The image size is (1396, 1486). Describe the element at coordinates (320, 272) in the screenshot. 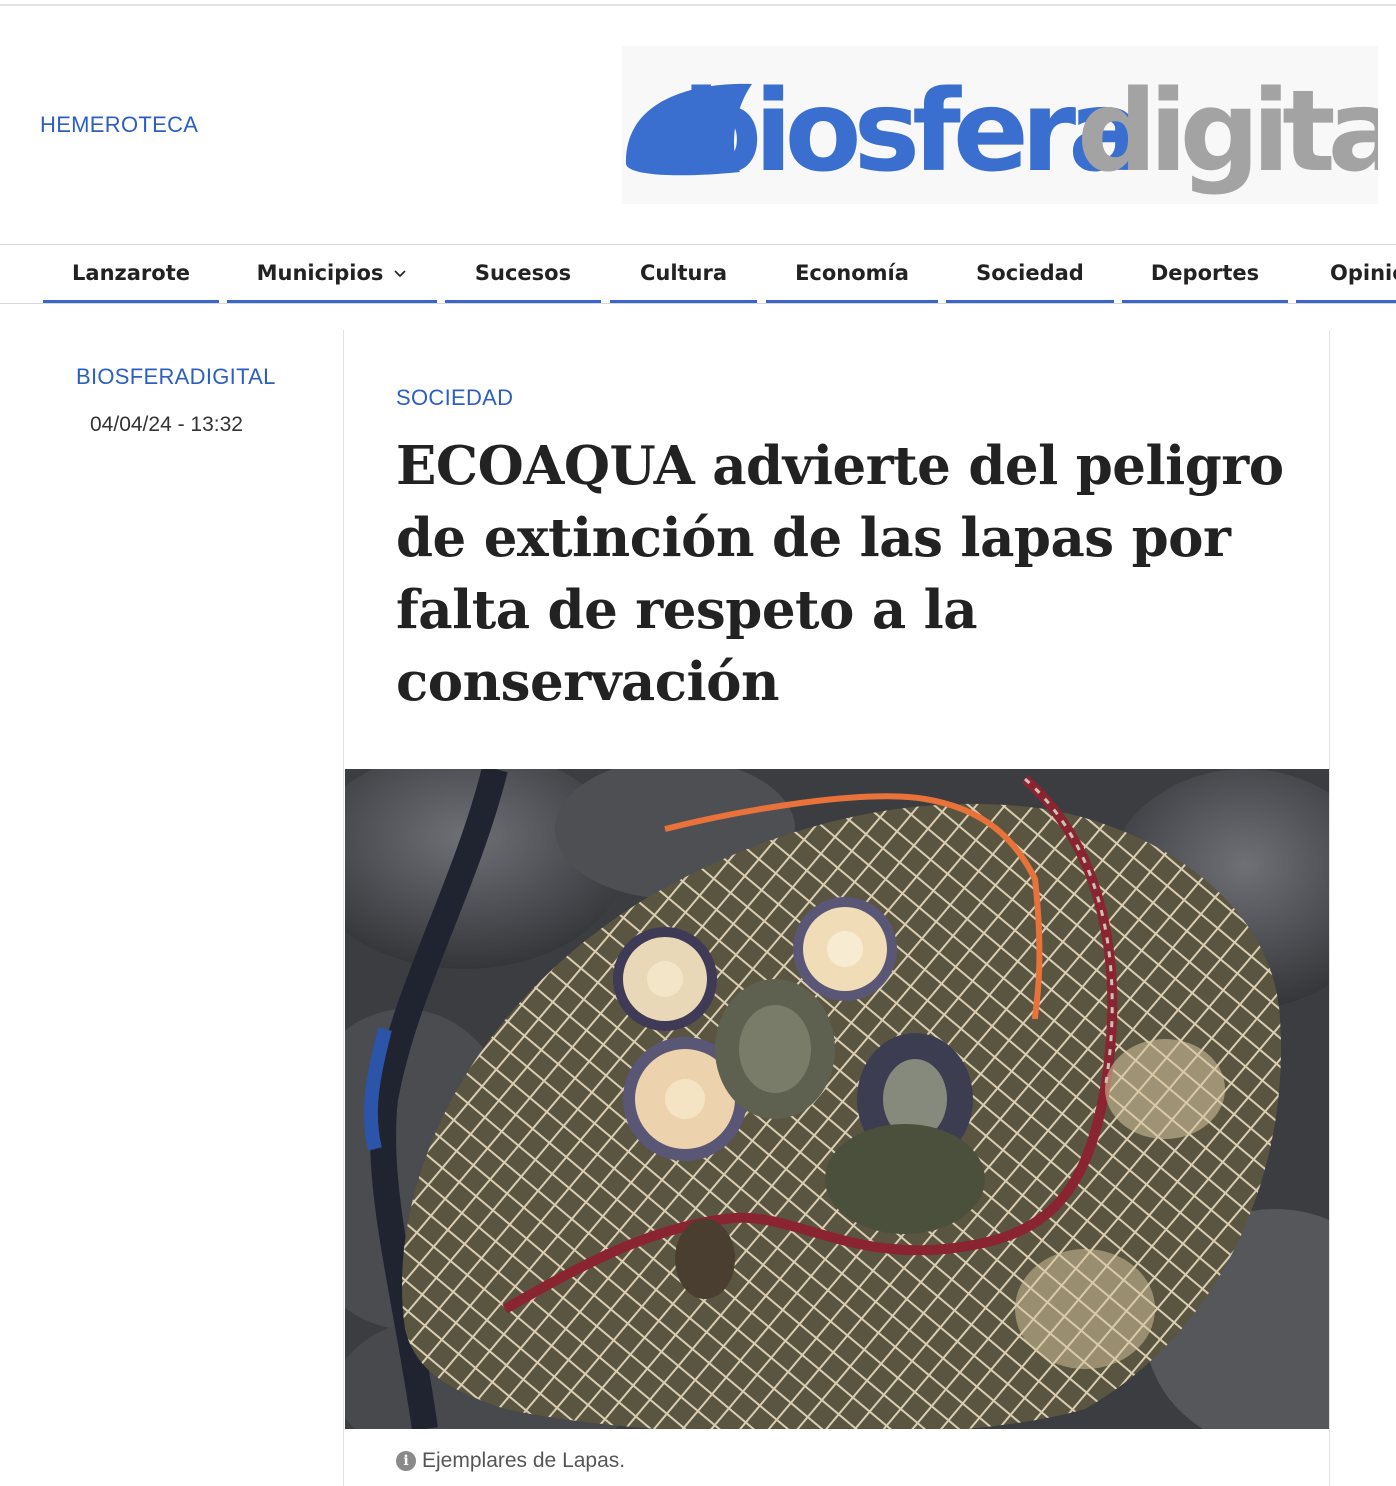

I see `nav-item-label: Municipios` at that location.